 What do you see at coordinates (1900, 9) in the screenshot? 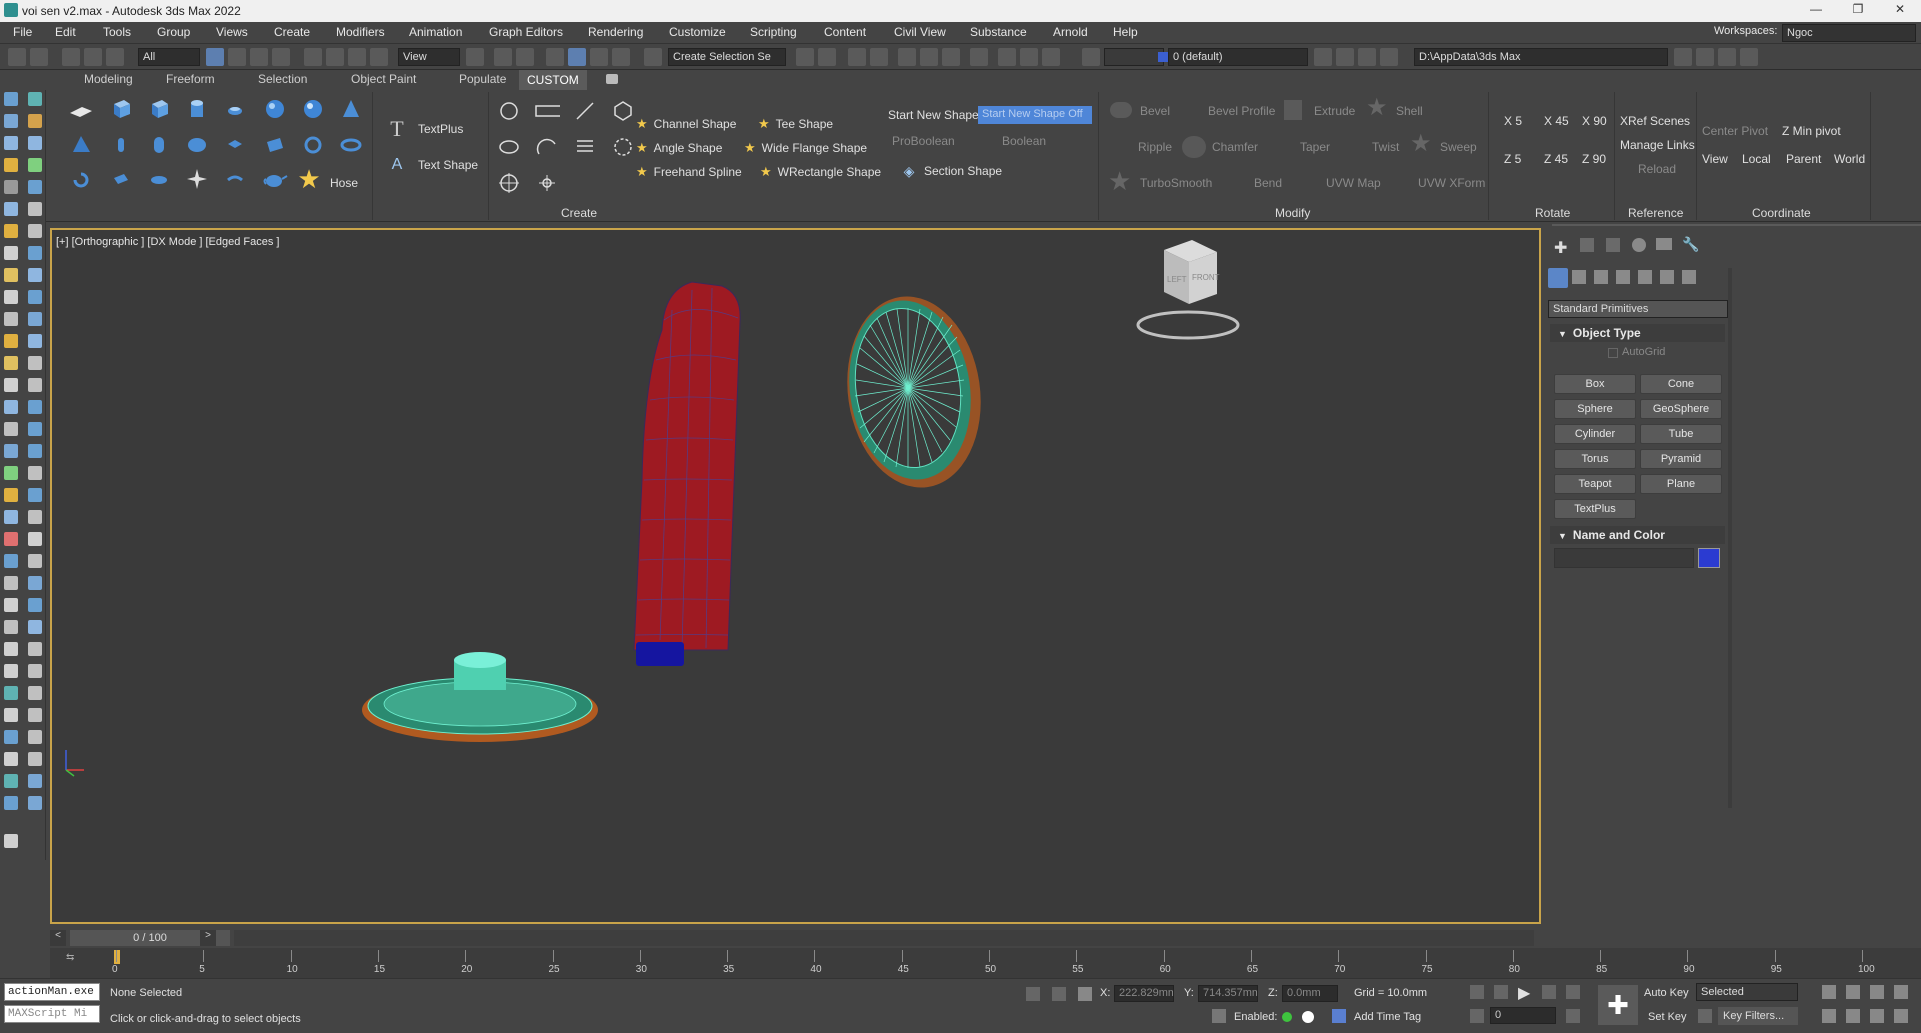
I see `close-button: ✕` at bounding box center [1900, 9].